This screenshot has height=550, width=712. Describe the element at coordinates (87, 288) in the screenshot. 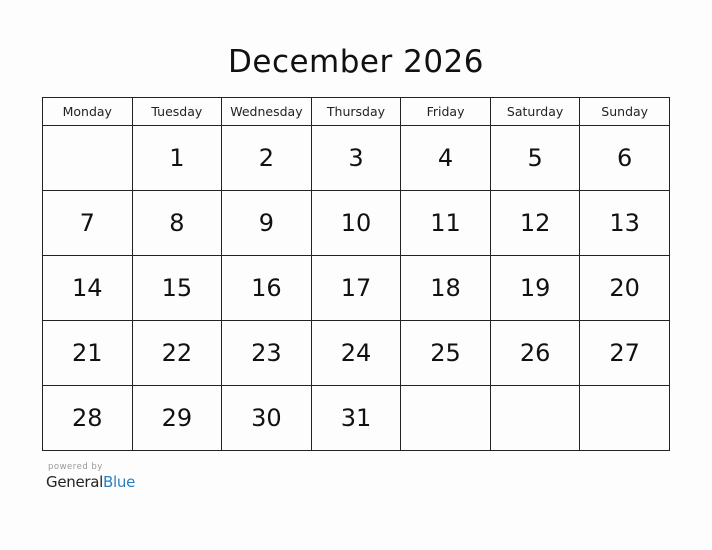

I see `day-cell: 14` at that location.